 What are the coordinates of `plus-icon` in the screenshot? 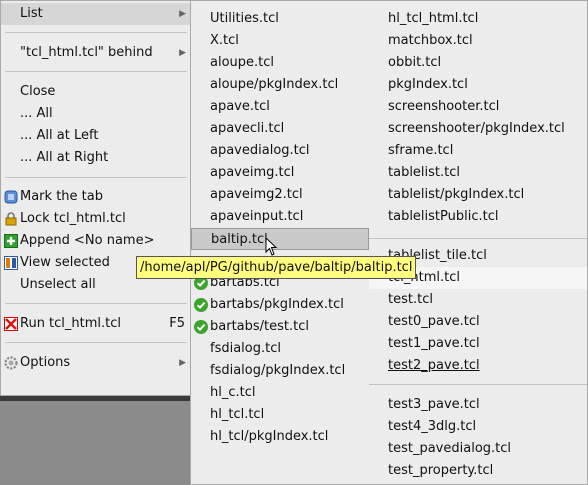 It's located at (11, 241).